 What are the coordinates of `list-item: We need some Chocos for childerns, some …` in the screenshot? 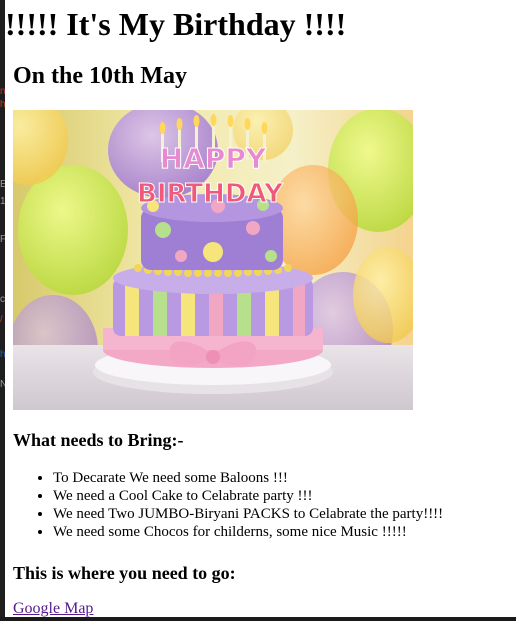 It's located at (248, 532).